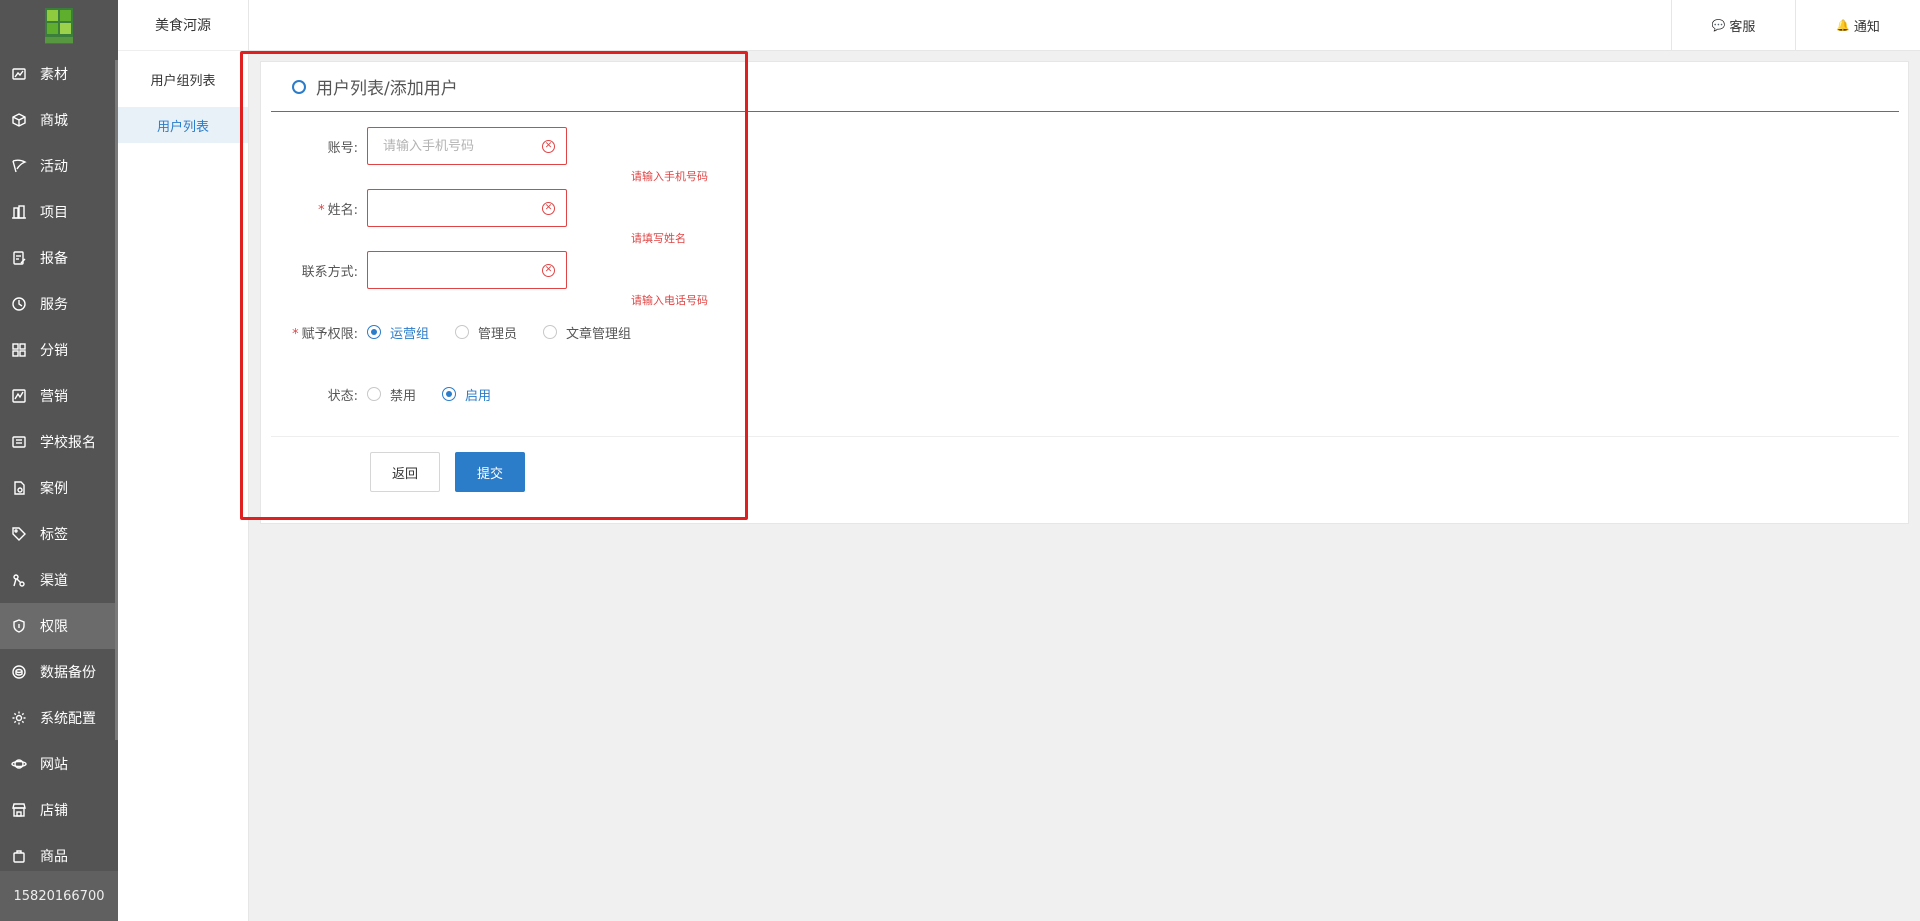 The image size is (1920, 921). I want to click on permission-radio-article-admin: 文章管理组, so click(587, 332).